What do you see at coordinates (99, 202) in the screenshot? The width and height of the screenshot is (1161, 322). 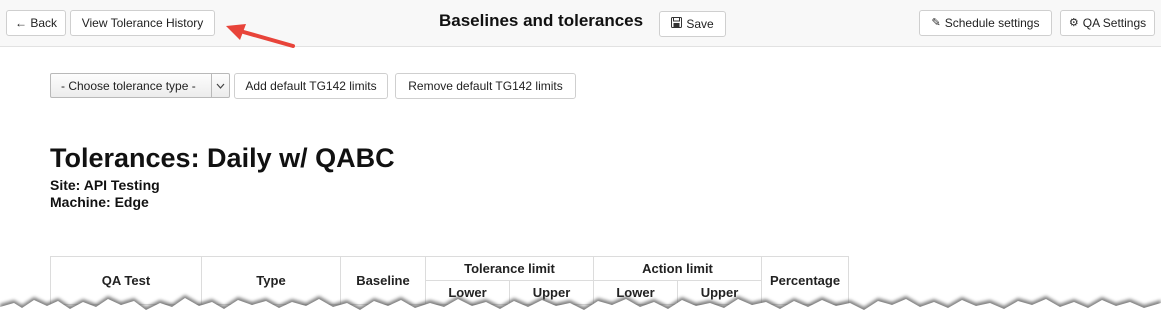 I see `machine-label: Machine: Edge` at bounding box center [99, 202].